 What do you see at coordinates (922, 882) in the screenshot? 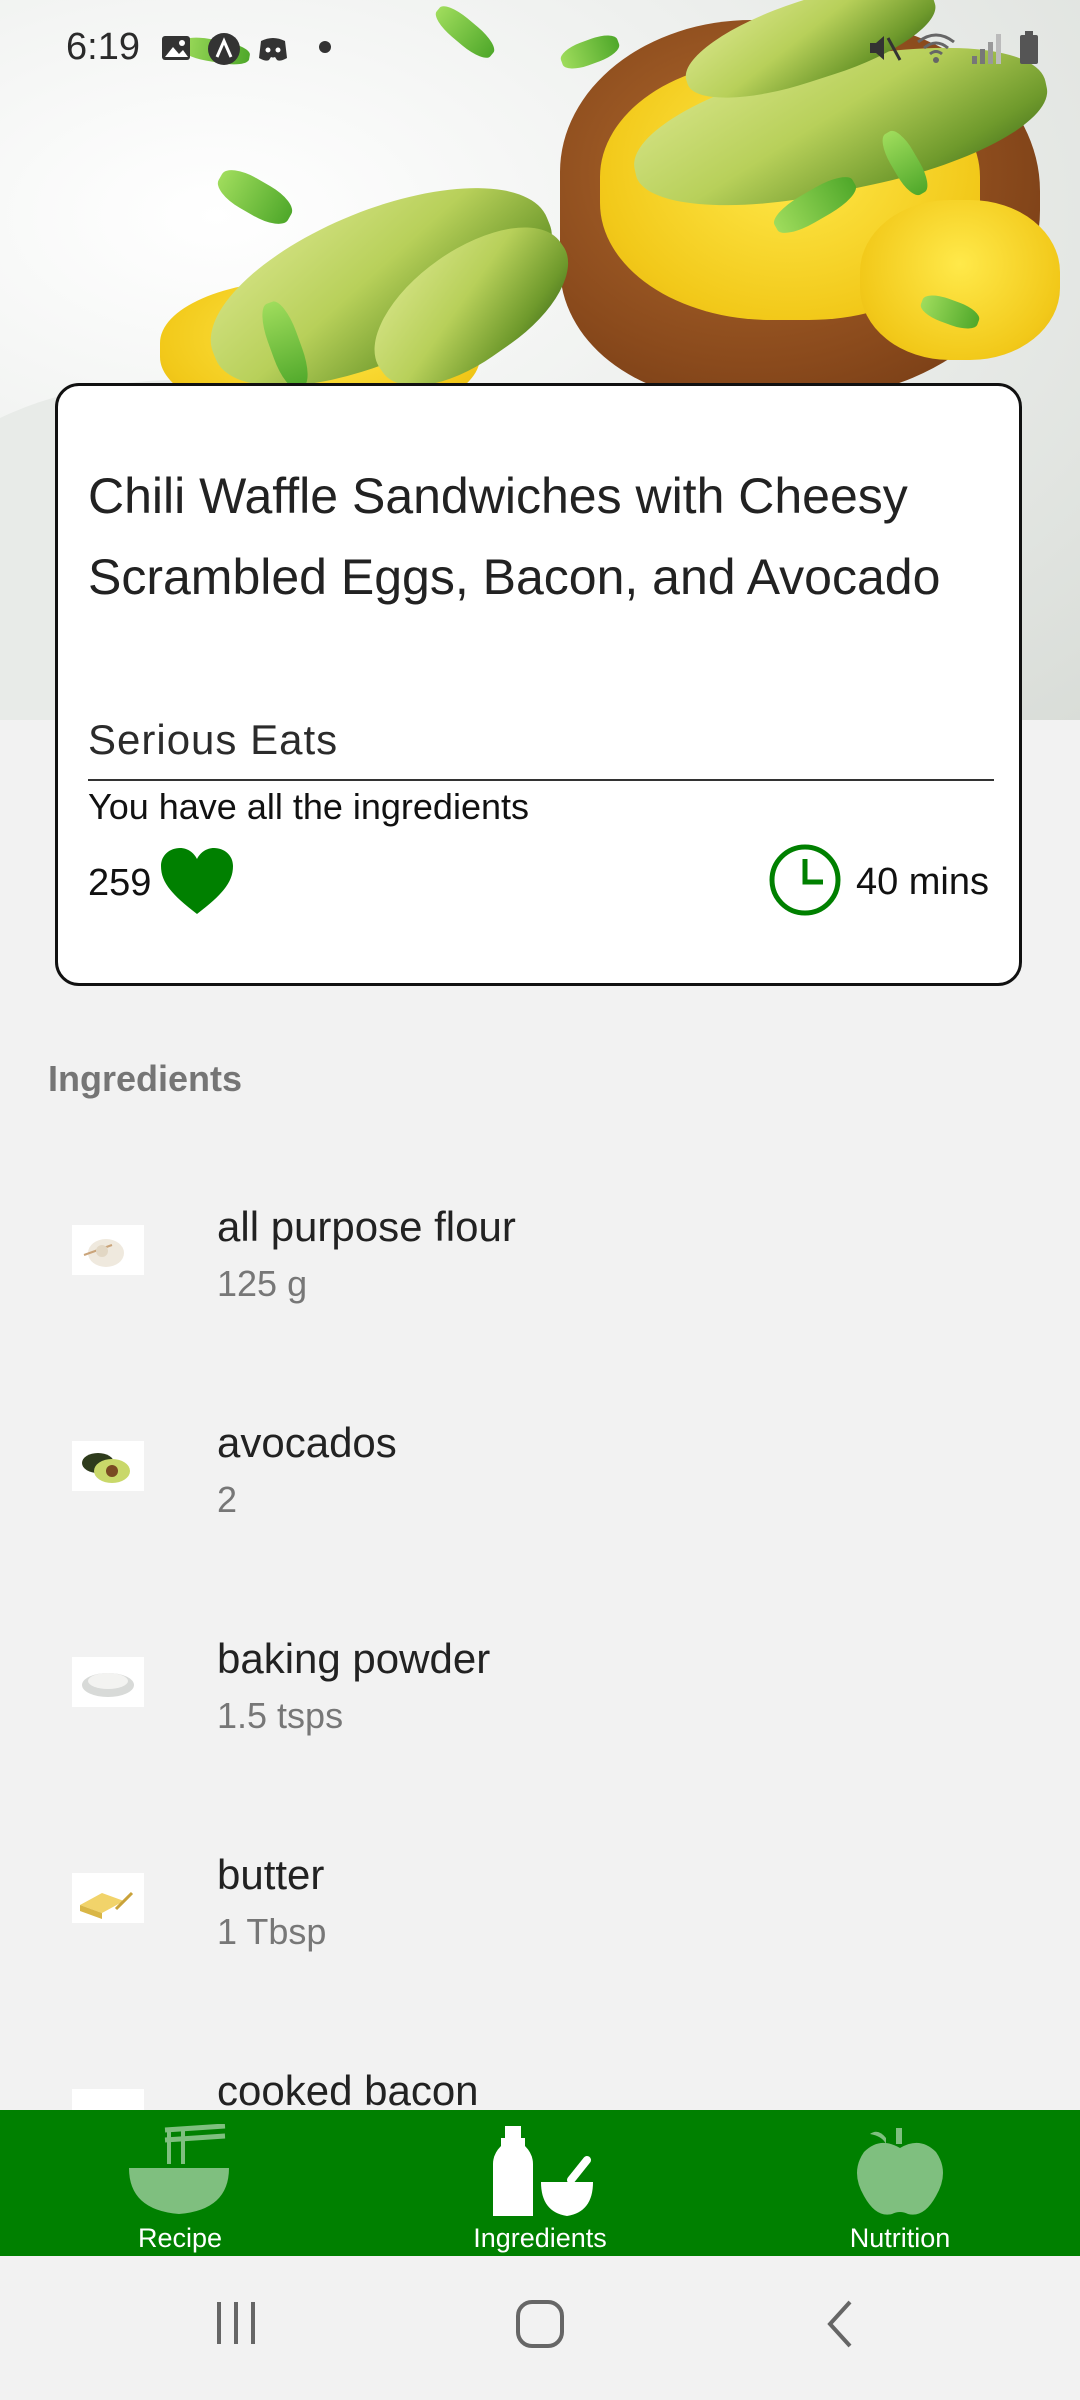
I see `cook-time-text: 40 mins` at bounding box center [922, 882].